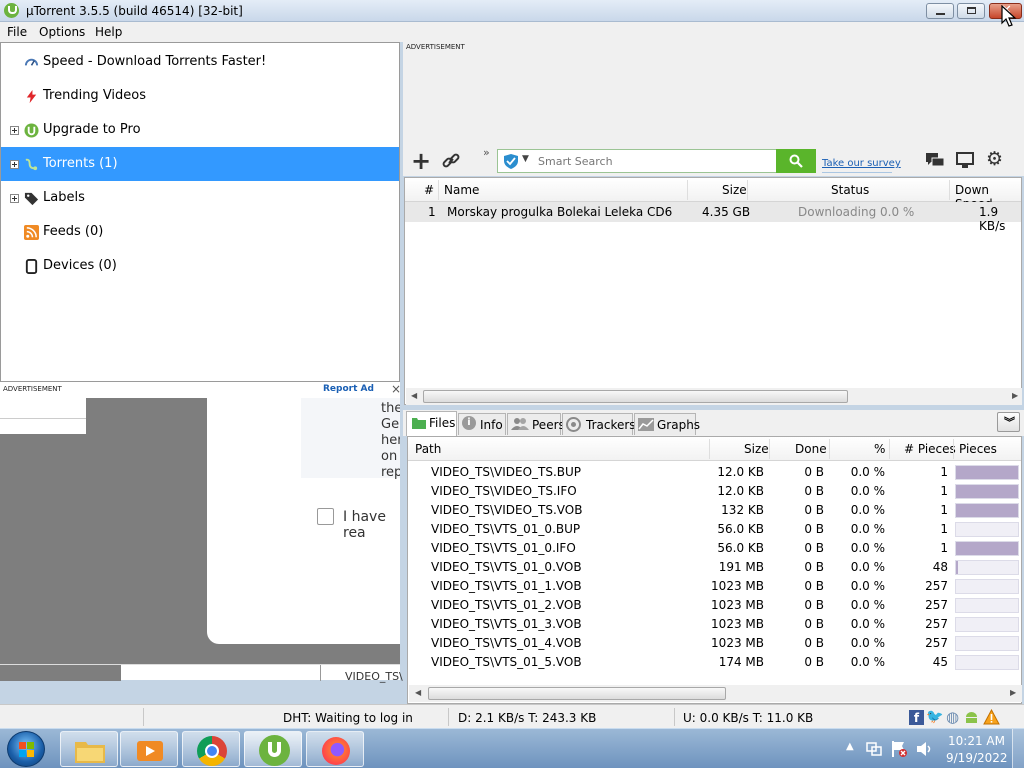 The image size is (1024, 768). I want to click on android-icon, so click(971, 717).